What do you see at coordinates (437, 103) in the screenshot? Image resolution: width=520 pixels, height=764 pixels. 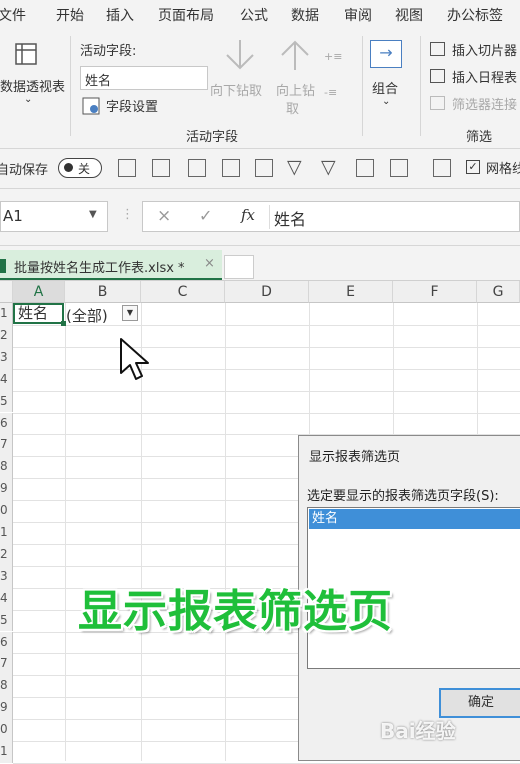 I see `filter-connection-icon` at bounding box center [437, 103].